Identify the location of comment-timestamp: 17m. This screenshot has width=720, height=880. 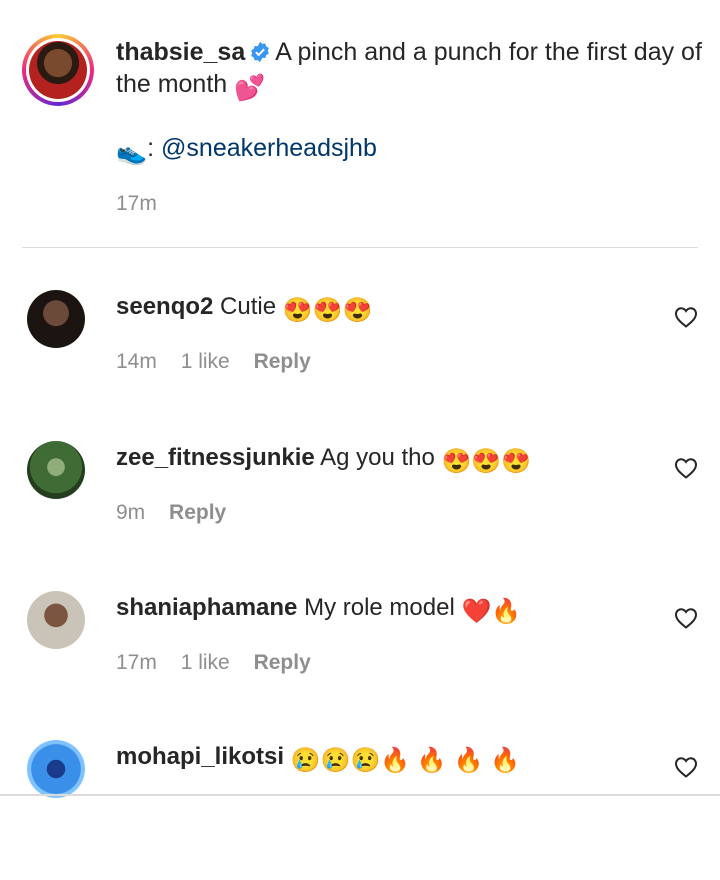
(136, 662).